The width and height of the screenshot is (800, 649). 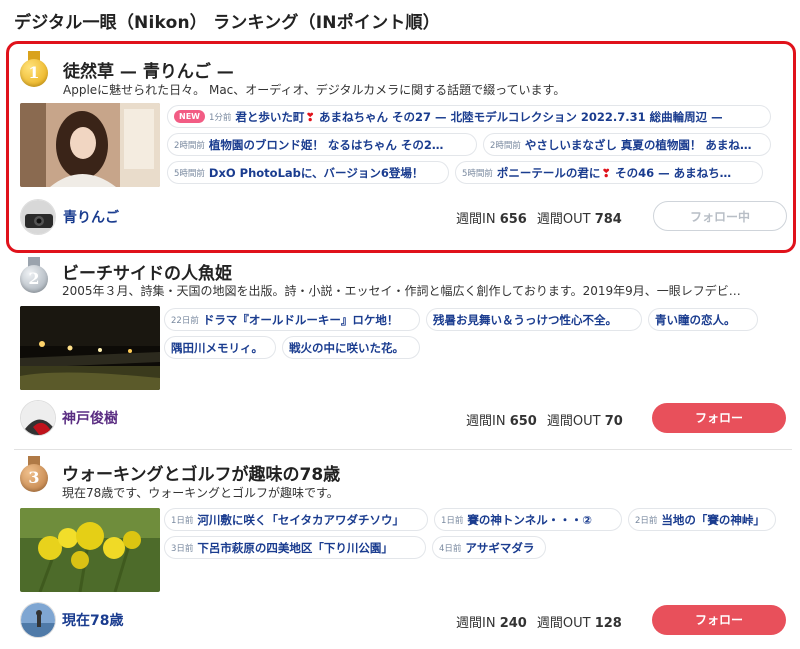 I want to click on post-link: 4日前 アサギマダラ, so click(x=489, y=547).